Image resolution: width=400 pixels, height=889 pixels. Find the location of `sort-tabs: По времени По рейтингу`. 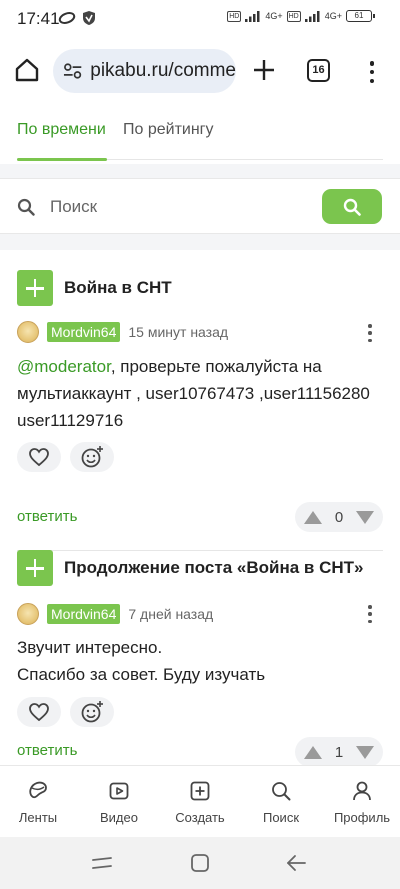

sort-tabs: По времени По рейтингу is located at coordinates (200, 133).